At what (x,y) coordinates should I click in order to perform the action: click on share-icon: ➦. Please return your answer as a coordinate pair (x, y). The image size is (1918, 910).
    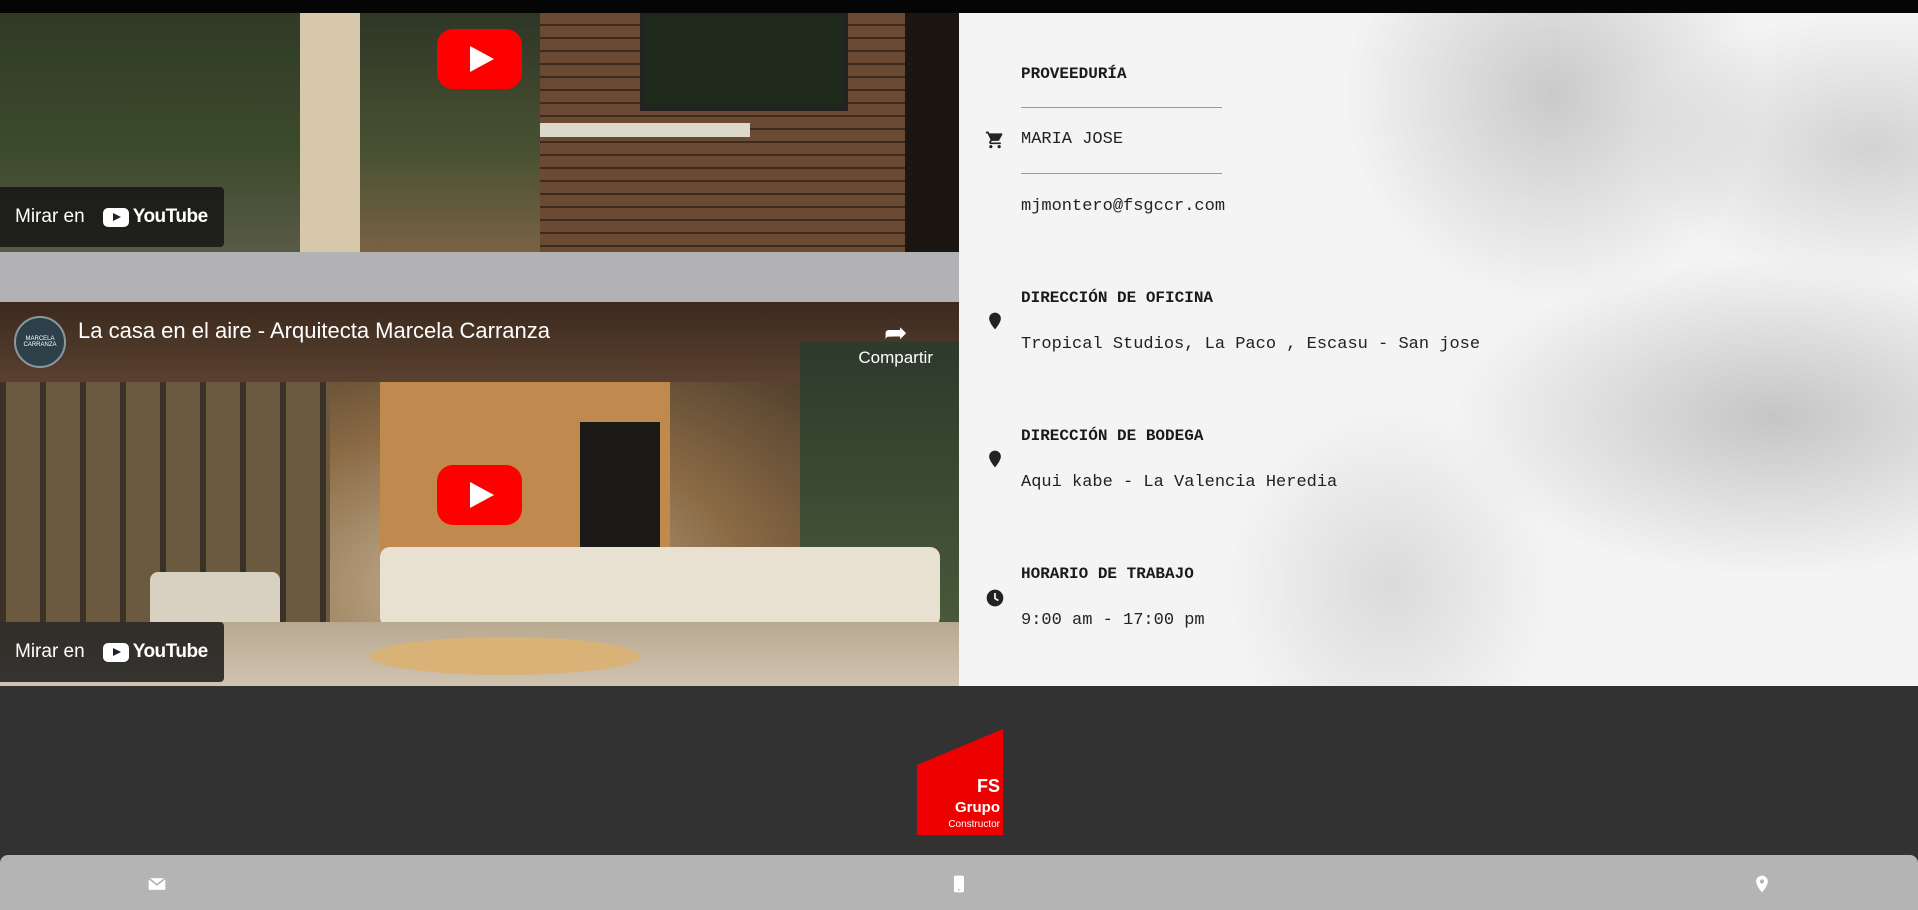
    Looking at the image, I should click on (895, 332).